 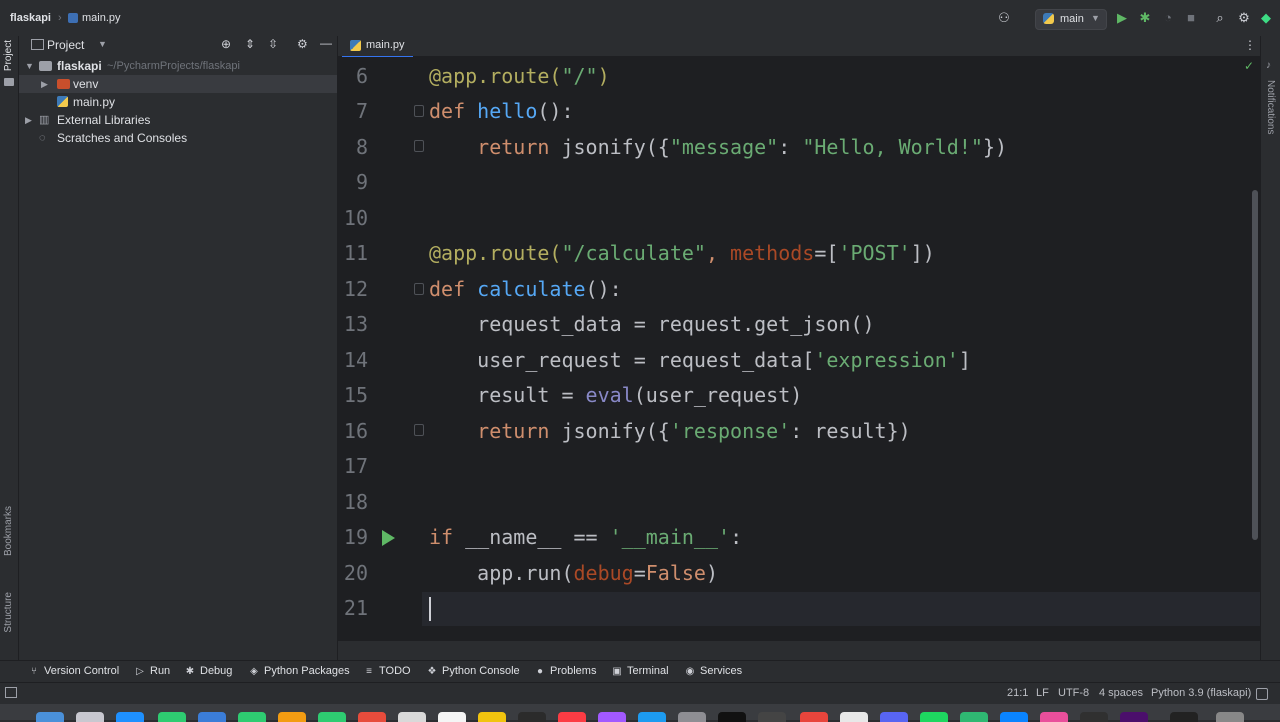 What do you see at coordinates (732, 717) in the screenshot?
I see `github-icon` at bounding box center [732, 717].